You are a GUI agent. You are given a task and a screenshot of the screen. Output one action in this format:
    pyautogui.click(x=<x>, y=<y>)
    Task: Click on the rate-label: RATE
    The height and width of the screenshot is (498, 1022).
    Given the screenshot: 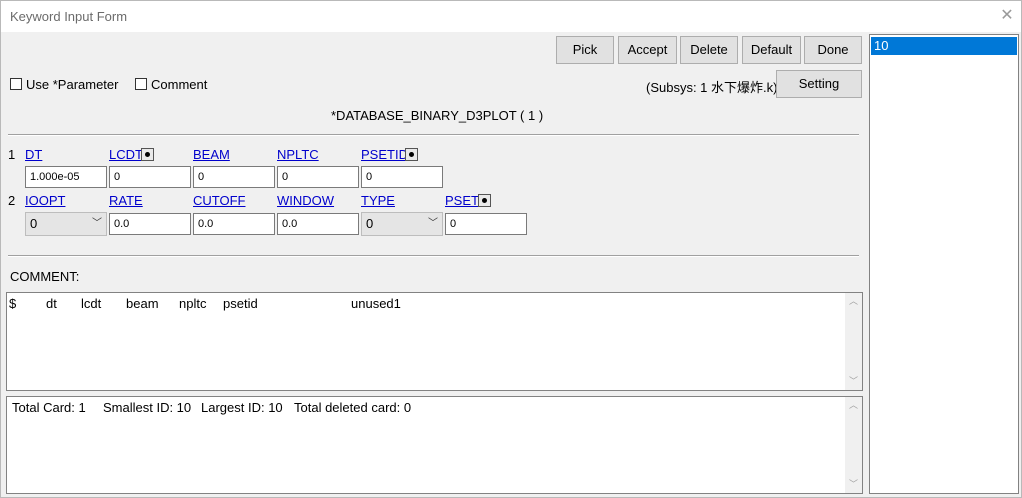 What is the action you would take?
    pyautogui.click(x=126, y=200)
    